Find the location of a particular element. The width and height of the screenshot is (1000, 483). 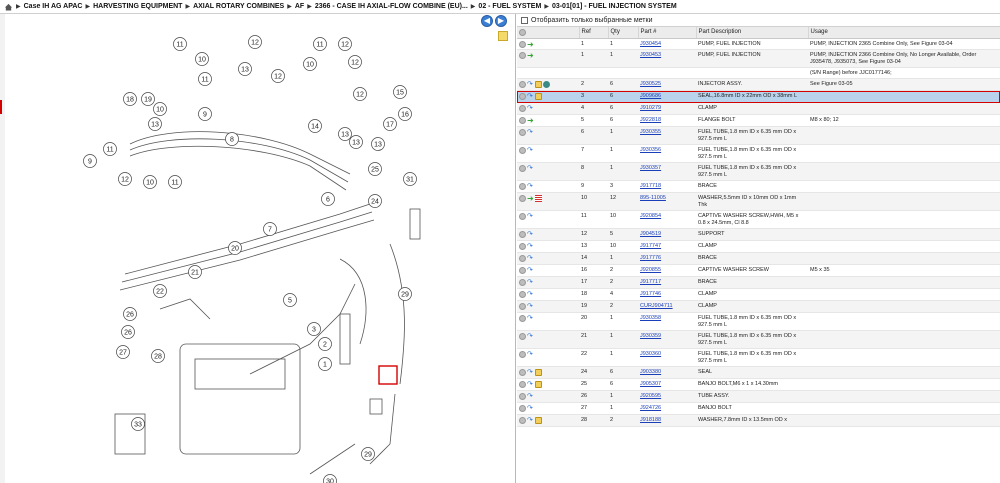

row-part: J917747 is located at coordinates (667, 247).